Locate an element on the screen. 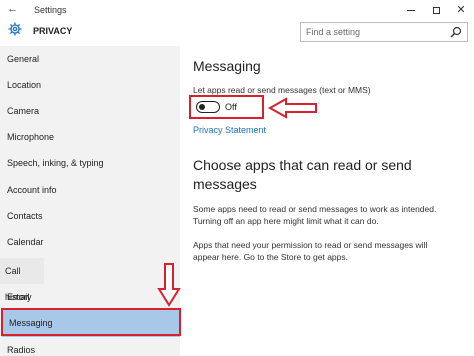 The image size is (474, 356). messaging-heading: Messaging is located at coordinates (227, 66).